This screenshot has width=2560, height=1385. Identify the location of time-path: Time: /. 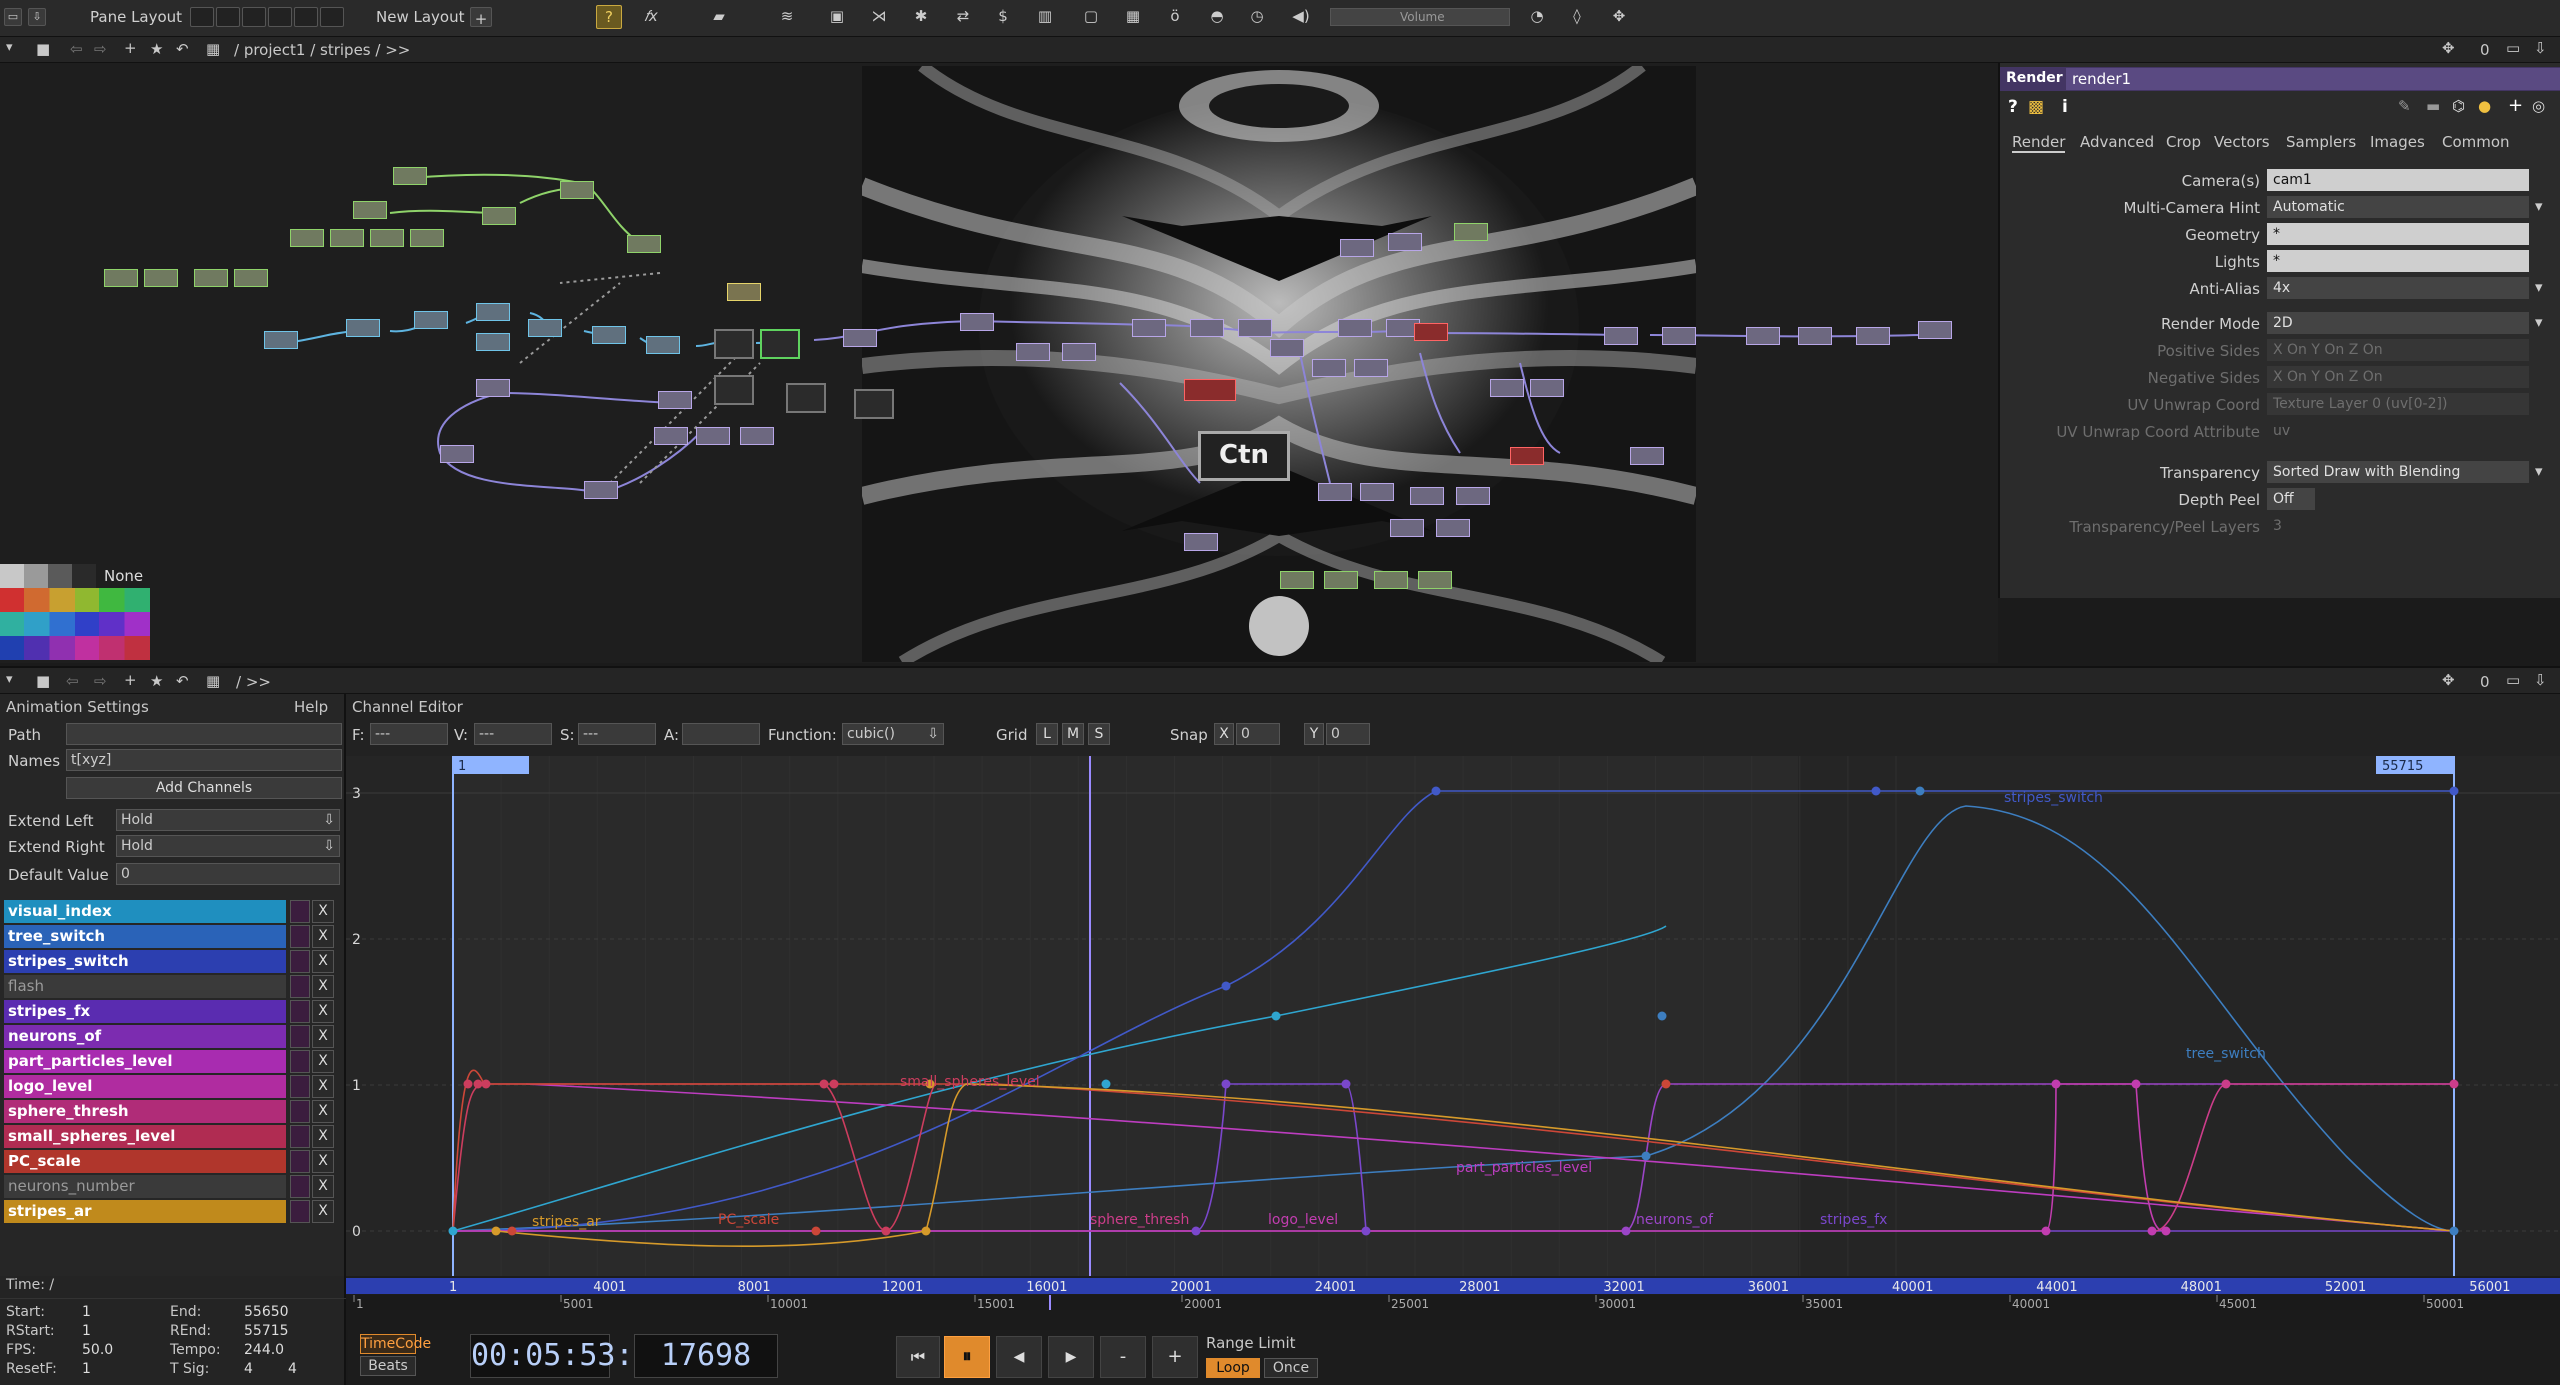
(30, 1285).